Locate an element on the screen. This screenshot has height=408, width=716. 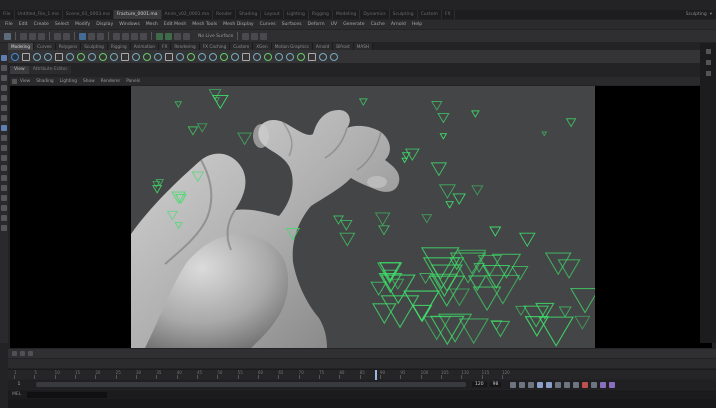
constraint-icon is located at coordinates (158, 56).